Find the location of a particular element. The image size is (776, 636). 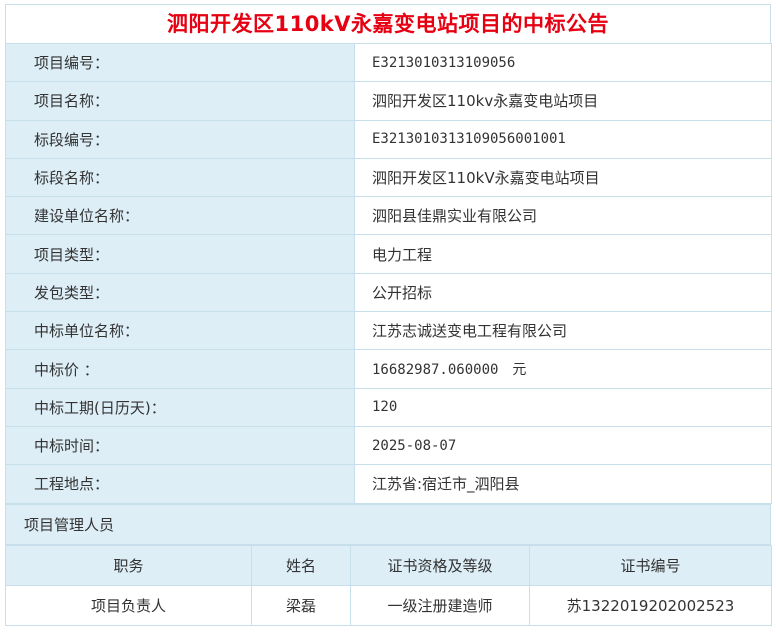

field-value: 江苏省:宿迁市_泗阳县 is located at coordinates (563, 484).